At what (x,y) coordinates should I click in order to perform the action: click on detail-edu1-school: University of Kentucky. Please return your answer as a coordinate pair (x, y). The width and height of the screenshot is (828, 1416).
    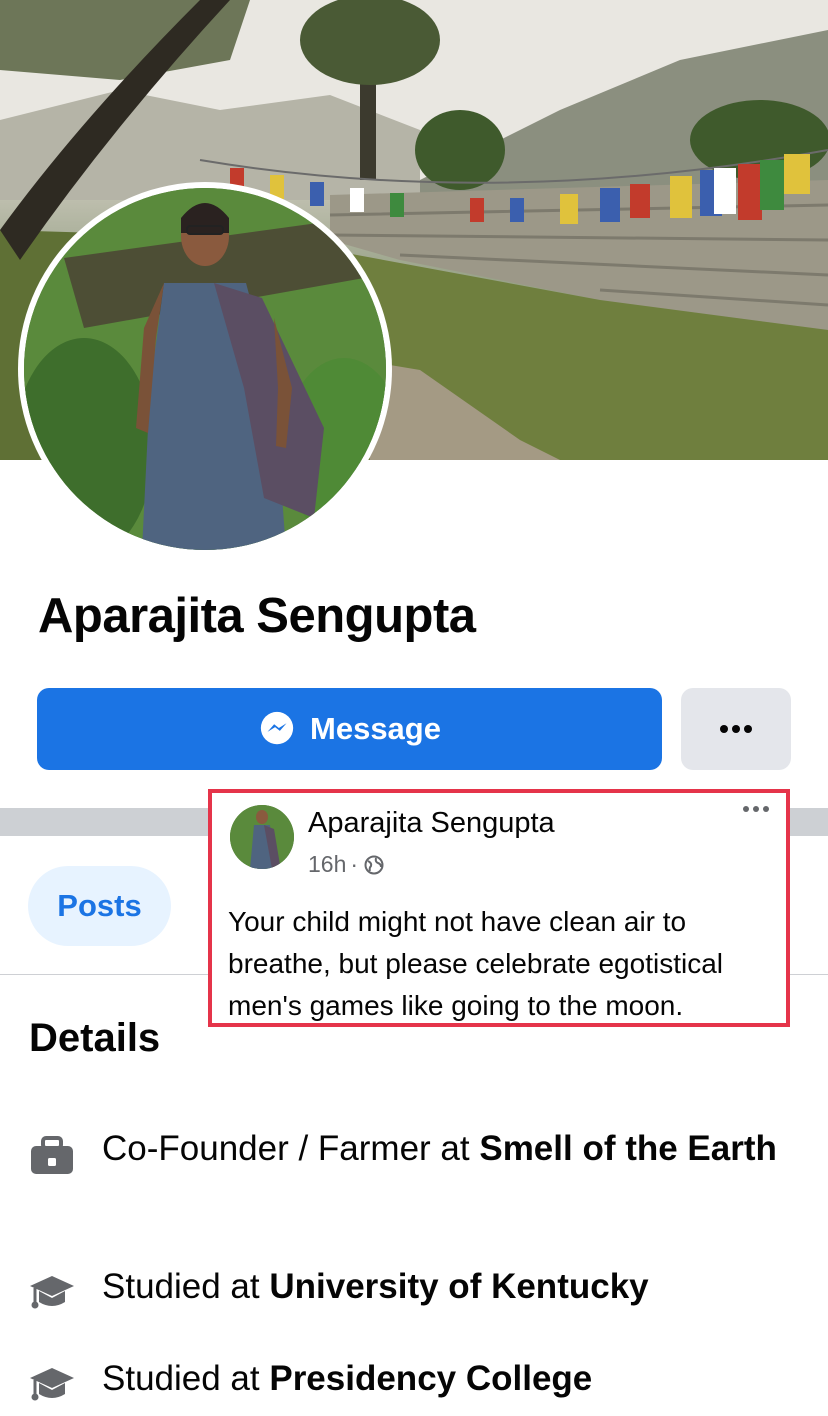
    Looking at the image, I should click on (458, 1286).